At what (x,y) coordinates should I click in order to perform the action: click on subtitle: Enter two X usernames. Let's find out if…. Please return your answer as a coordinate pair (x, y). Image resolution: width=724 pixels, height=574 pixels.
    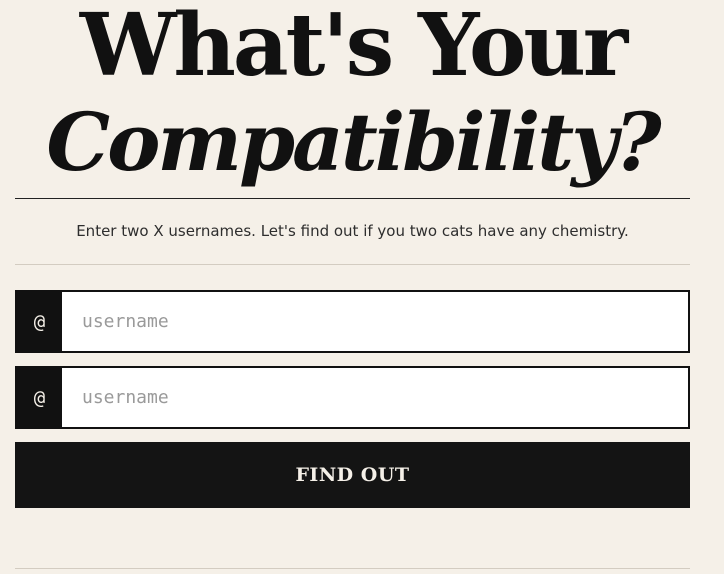
    Looking at the image, I should click on (352, 231).